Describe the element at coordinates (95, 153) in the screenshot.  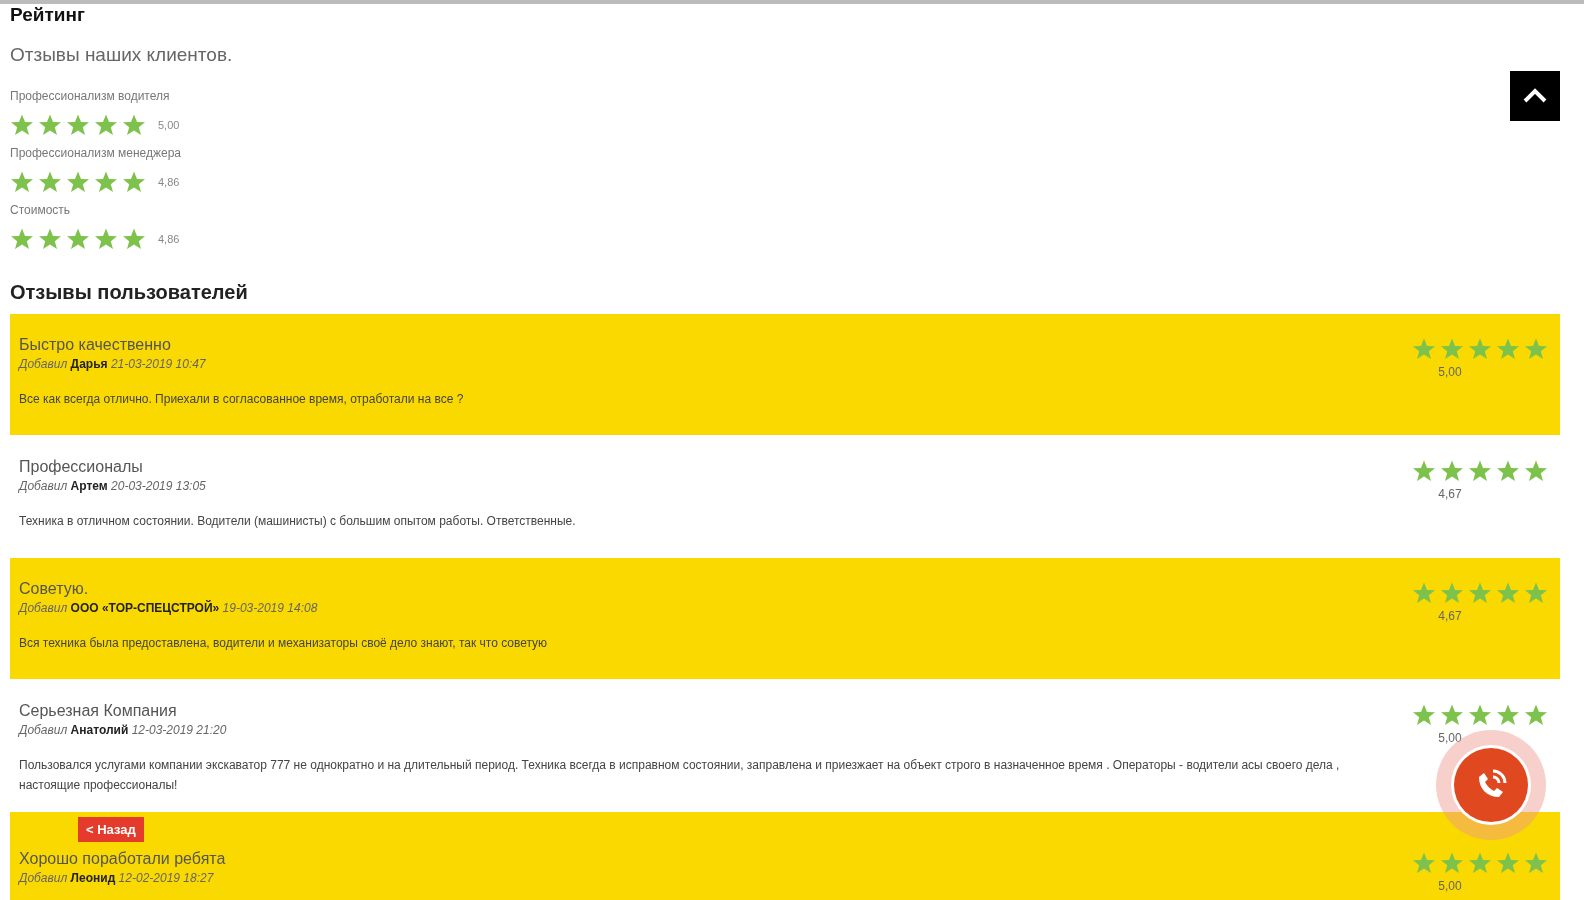
I see `criterion-label: Профессионализм менеджера` at that location.